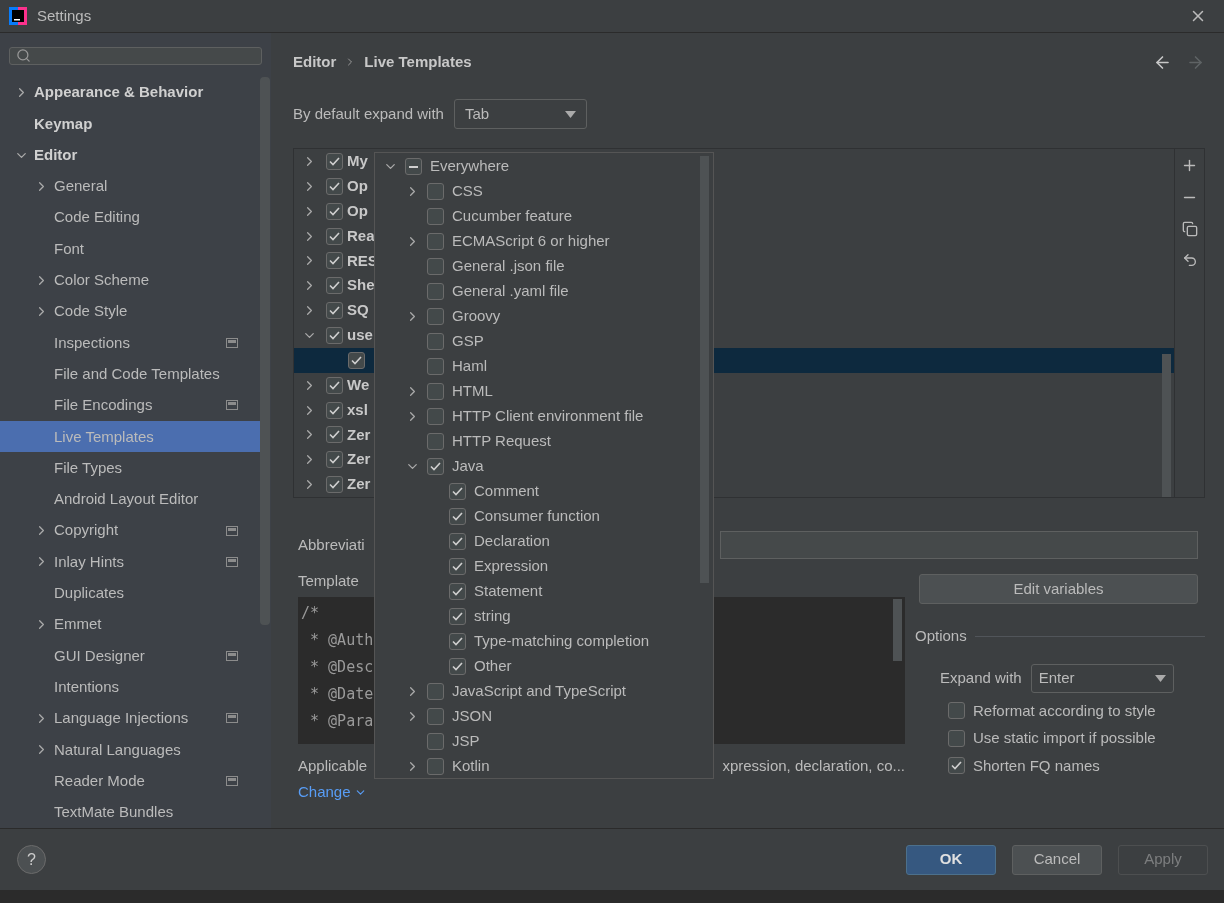 This screenshot has width=1224, height=903. What do you see at coordinates (1189, 229) in the screenshot?
I see `copy-icon` at bounding box center [1189, 229].